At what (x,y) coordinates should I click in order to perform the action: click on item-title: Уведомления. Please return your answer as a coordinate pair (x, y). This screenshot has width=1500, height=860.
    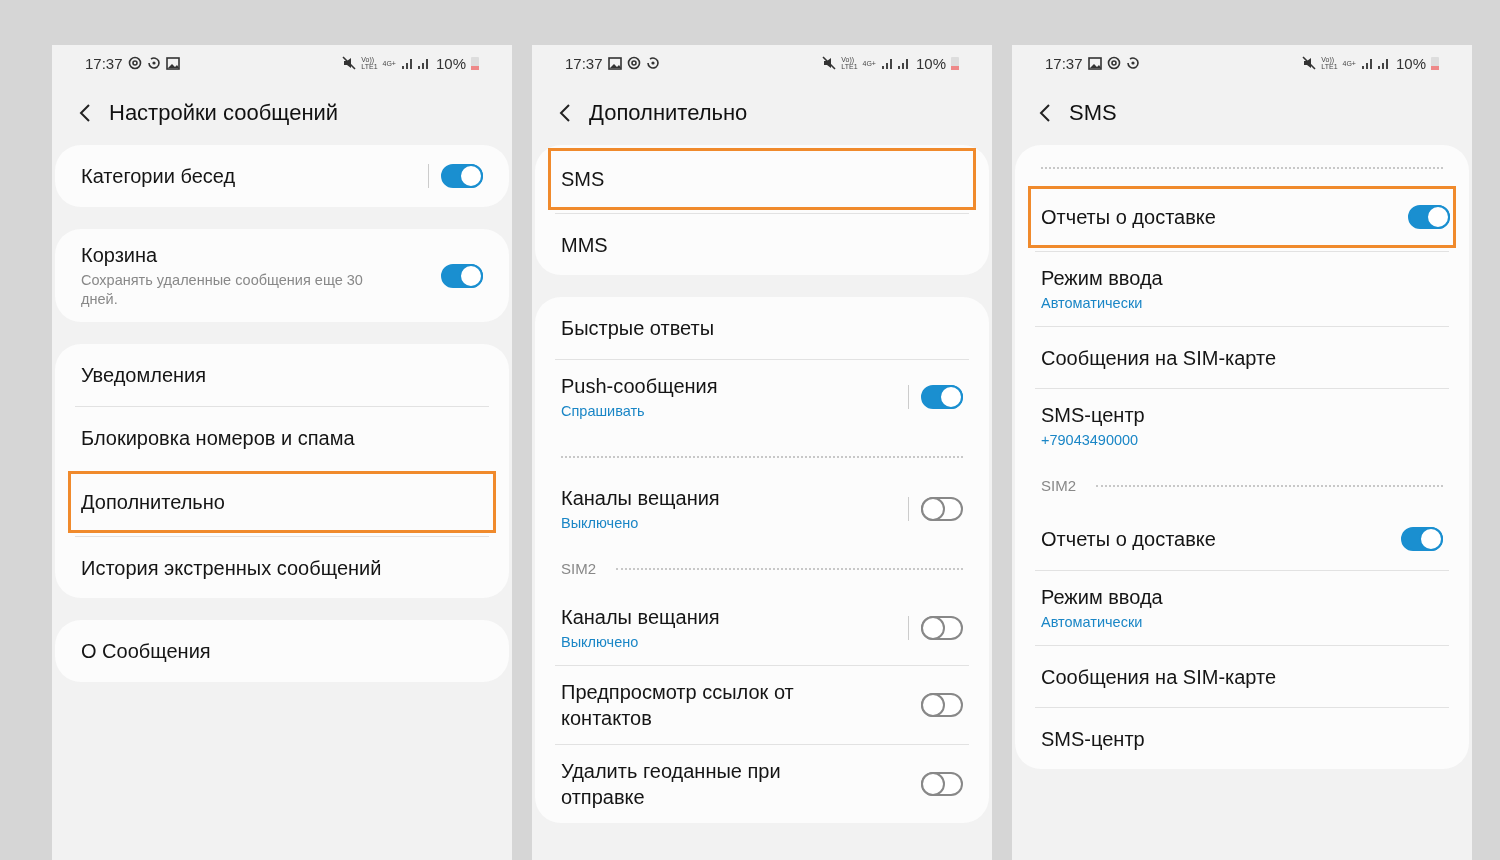
    Looking at the image, I should click on (144, 375).